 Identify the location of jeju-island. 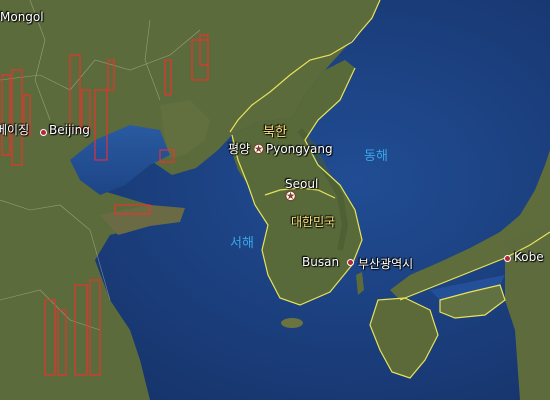
(292, 323).